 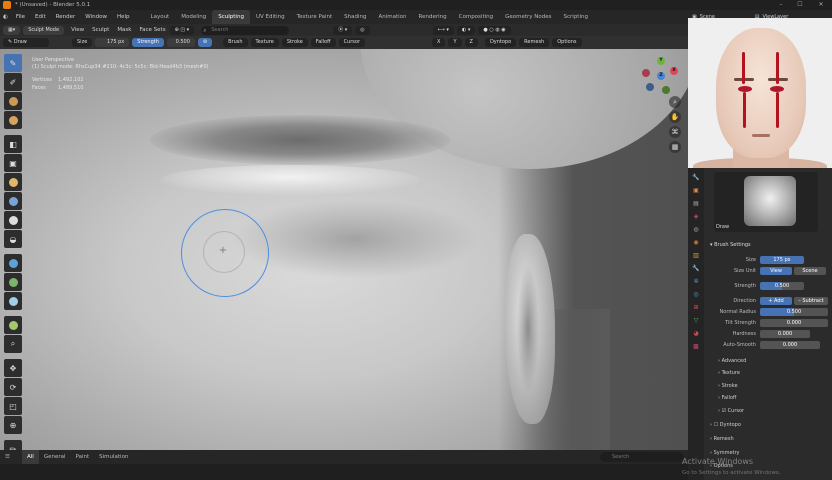 I want to click on move-tool-icon: ✥, so click(x=13, y=368).